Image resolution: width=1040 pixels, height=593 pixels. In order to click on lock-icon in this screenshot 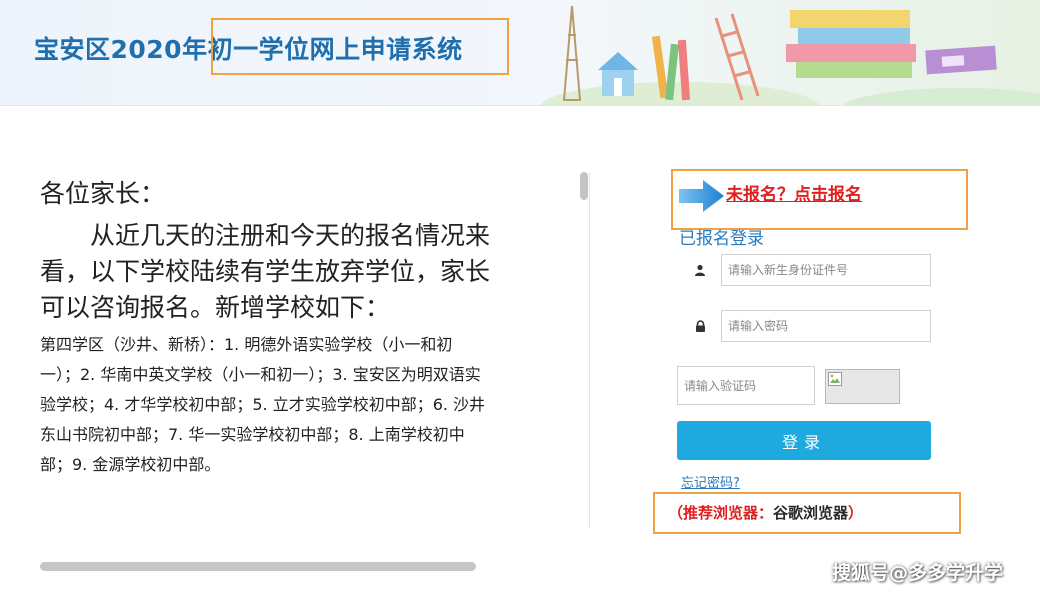, I will do `click(700, 326)`.